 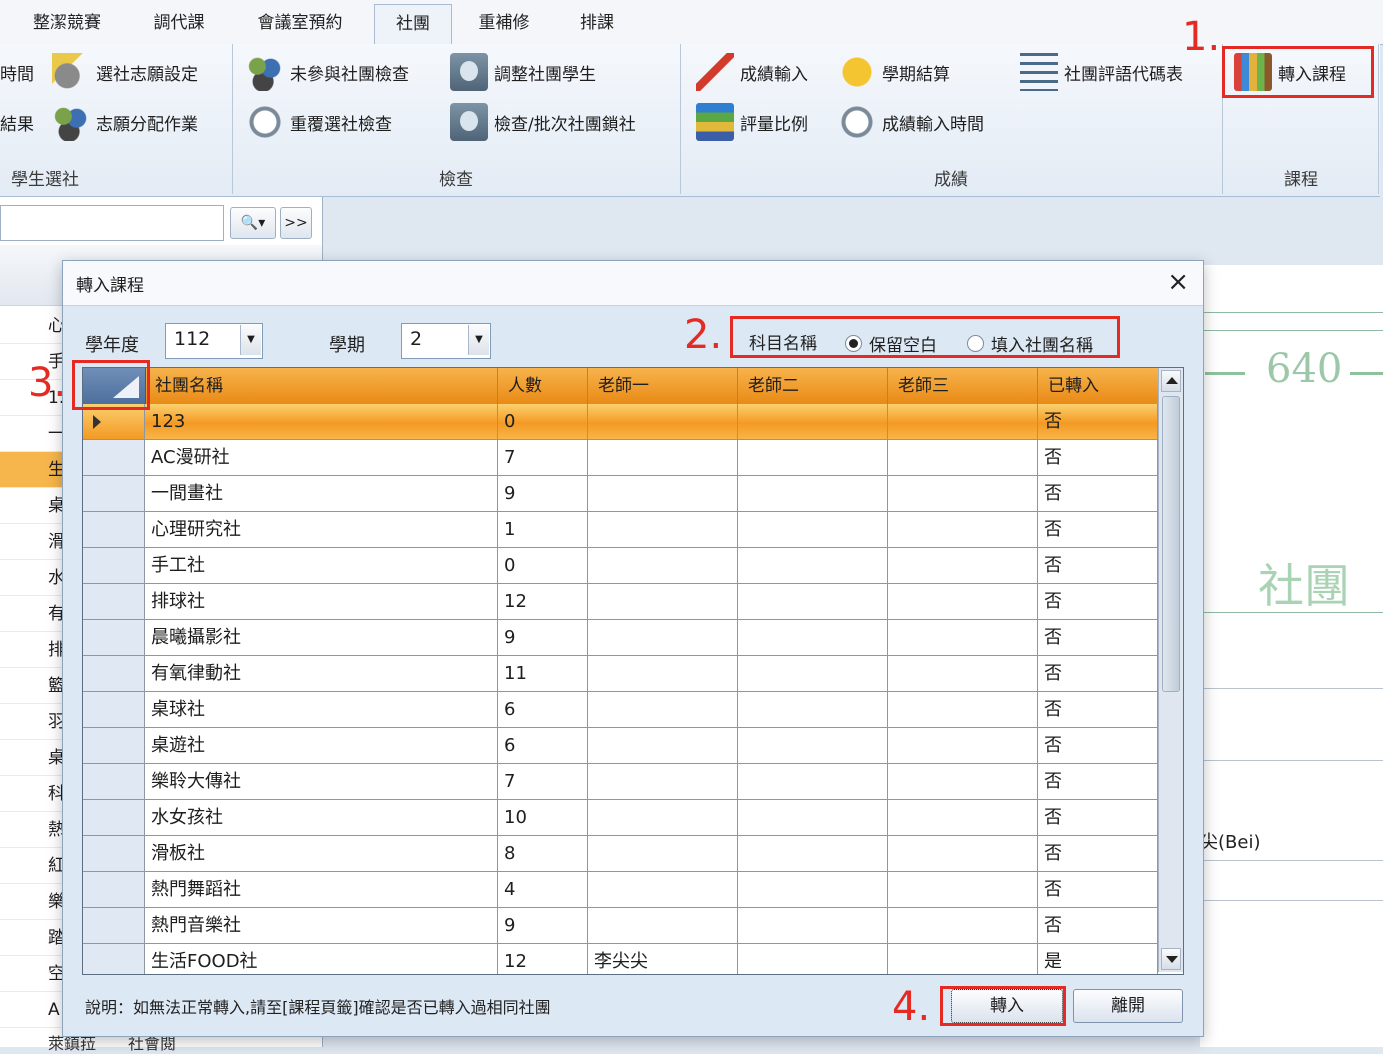 What do you see at coordinates (1128, 1006) in the screenshot?
I see `leave-button: 離開` at bounding box center [1128, 1006].